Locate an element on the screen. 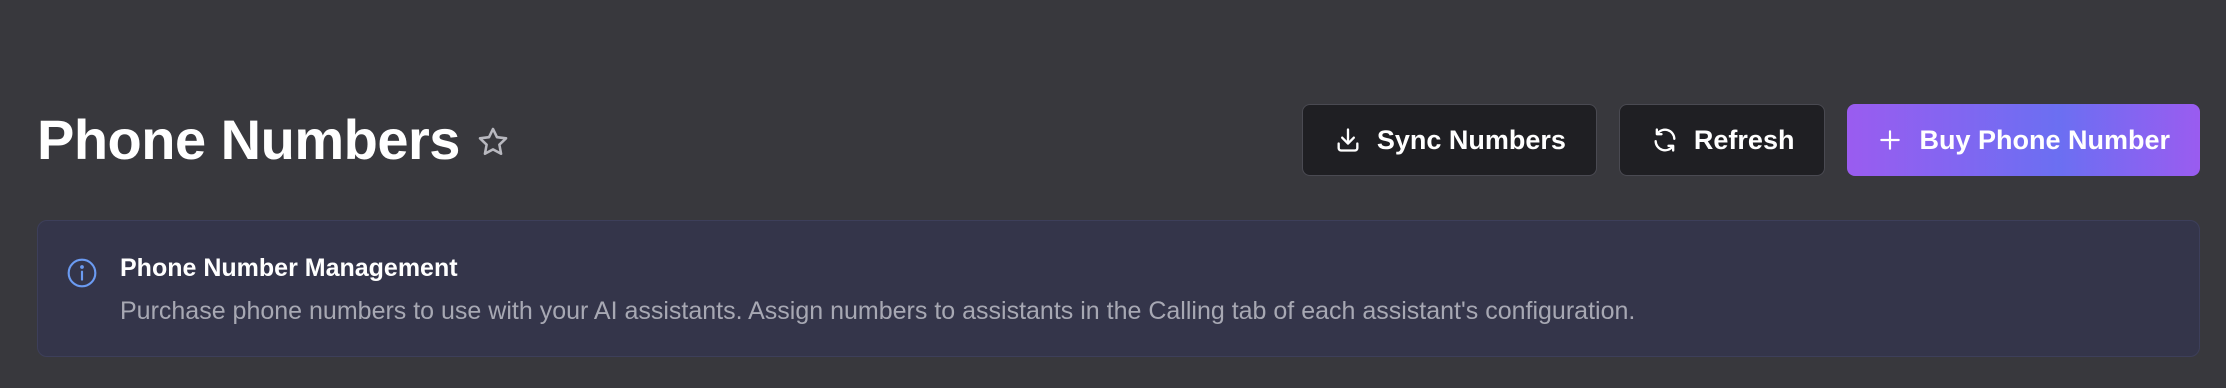 The width and height of the screenshot is (2226, 388). refresh-button: Refresh is located at coordinates (1722, 140).